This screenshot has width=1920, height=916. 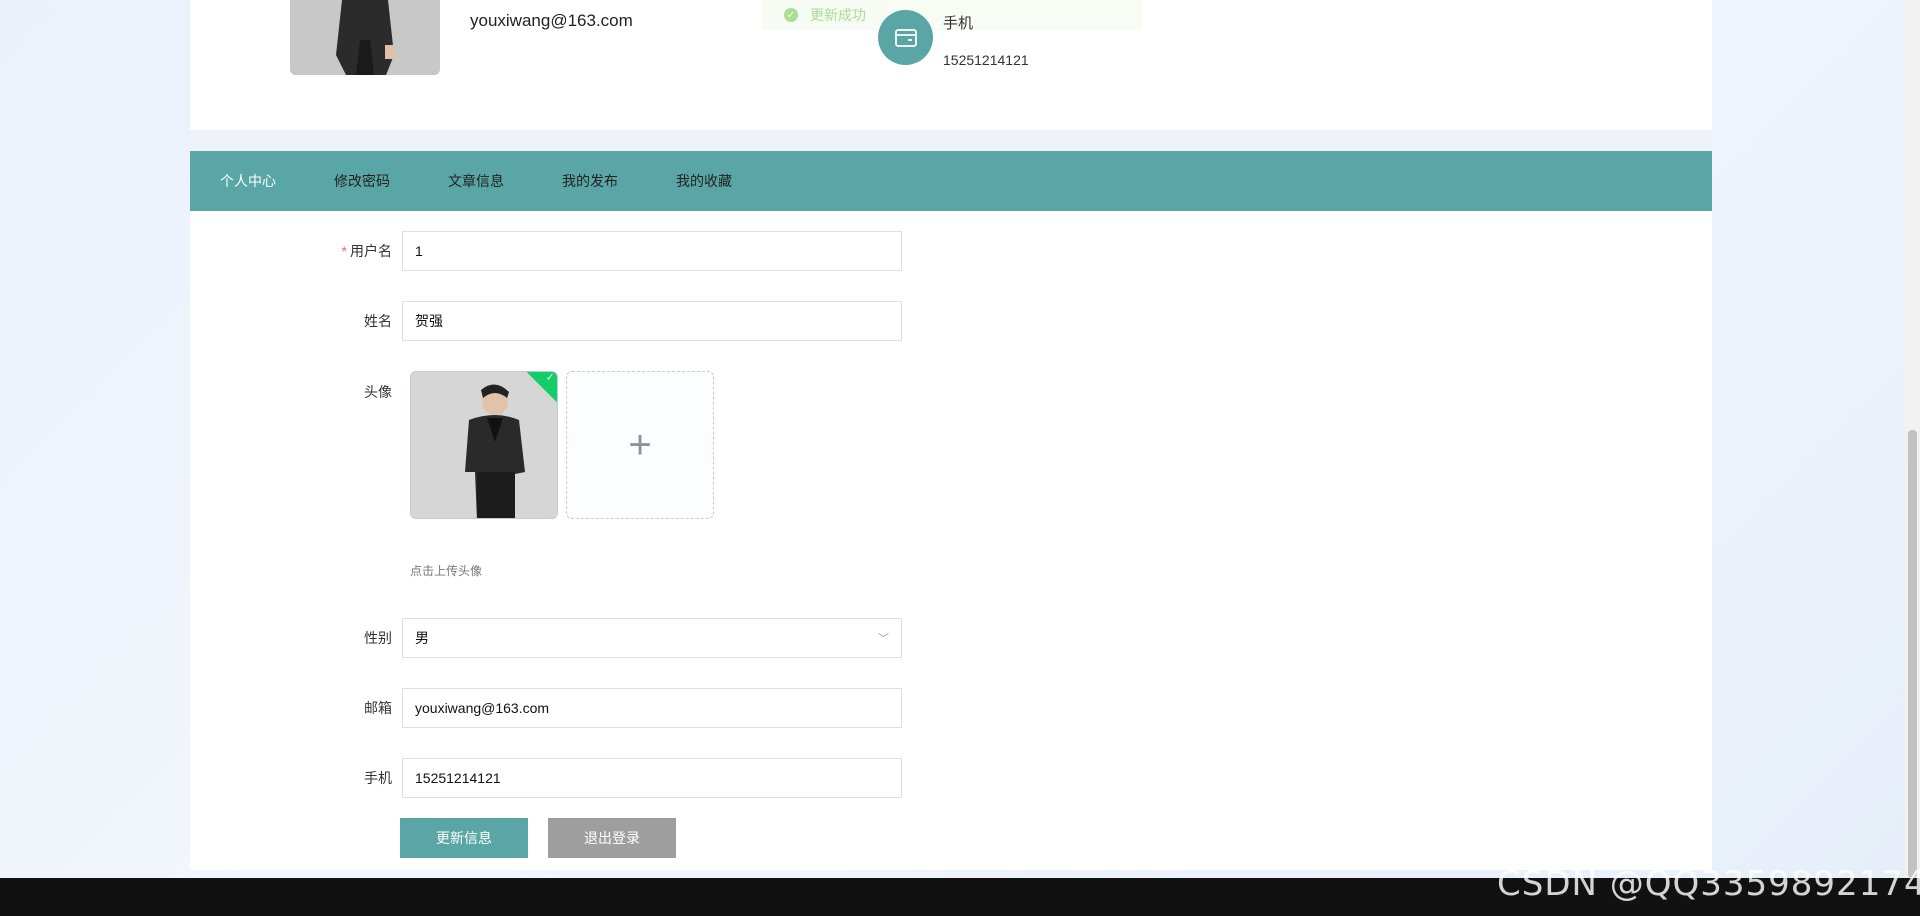 I want to click on email-row: 邮箱 youxiwang@163.com, so click(x=601, y=708).